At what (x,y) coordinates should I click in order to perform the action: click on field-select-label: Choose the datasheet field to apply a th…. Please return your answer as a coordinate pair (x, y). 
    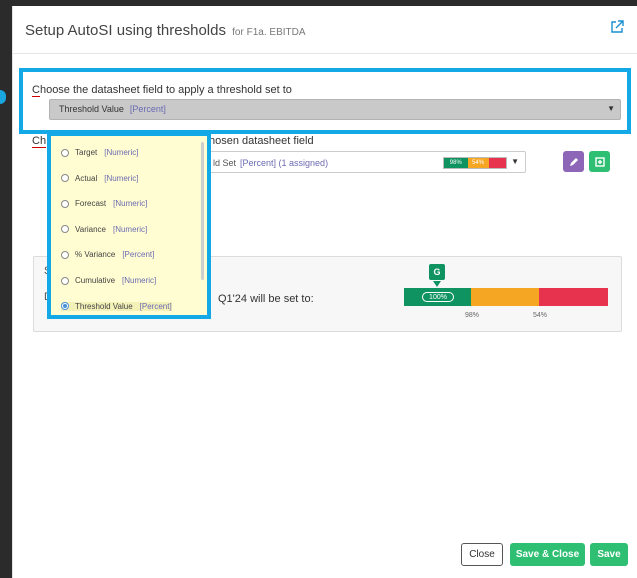
    Looking at the image, I should click on (162, 90).